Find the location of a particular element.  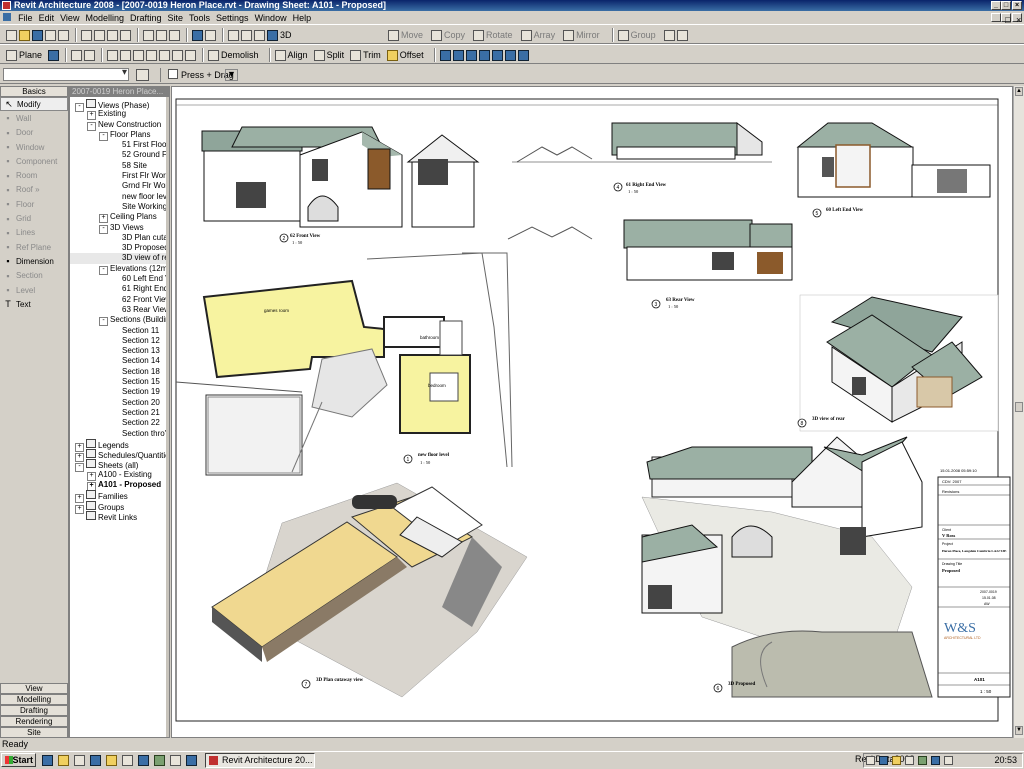

design-item-text: T Text is located at coordinates (34, 304).